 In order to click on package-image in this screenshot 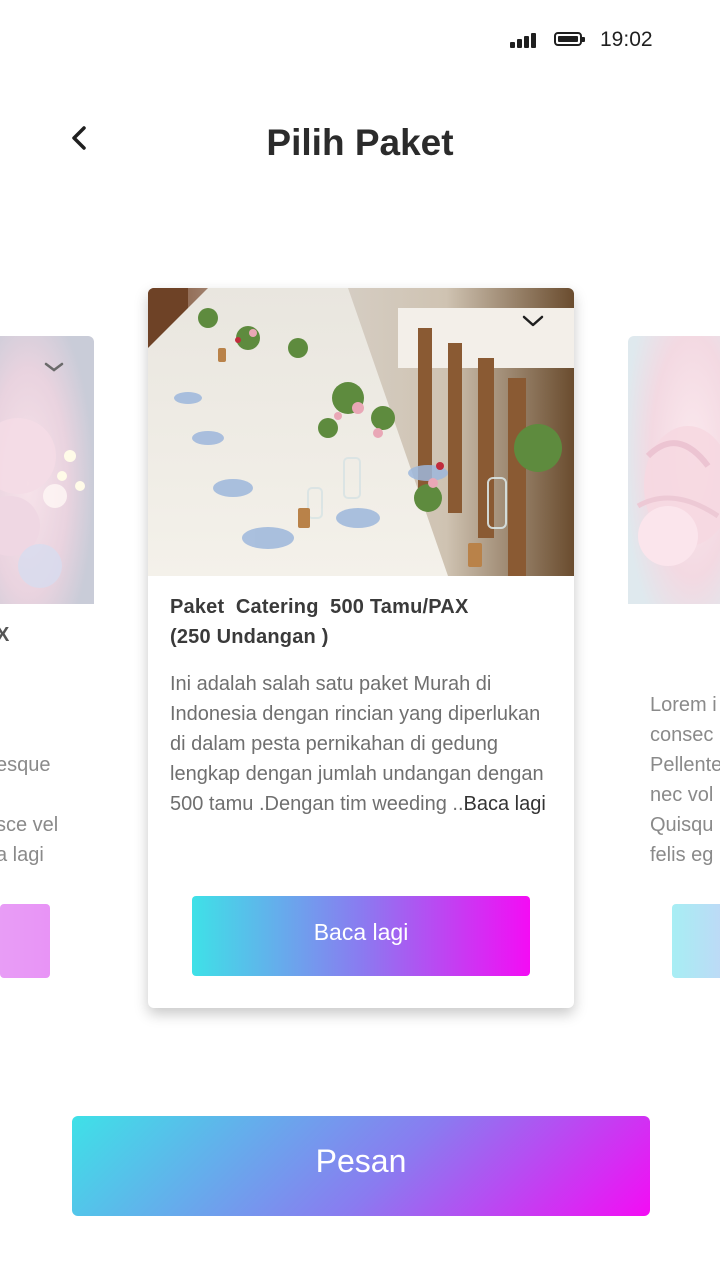, I will do `click(361, 432)`.